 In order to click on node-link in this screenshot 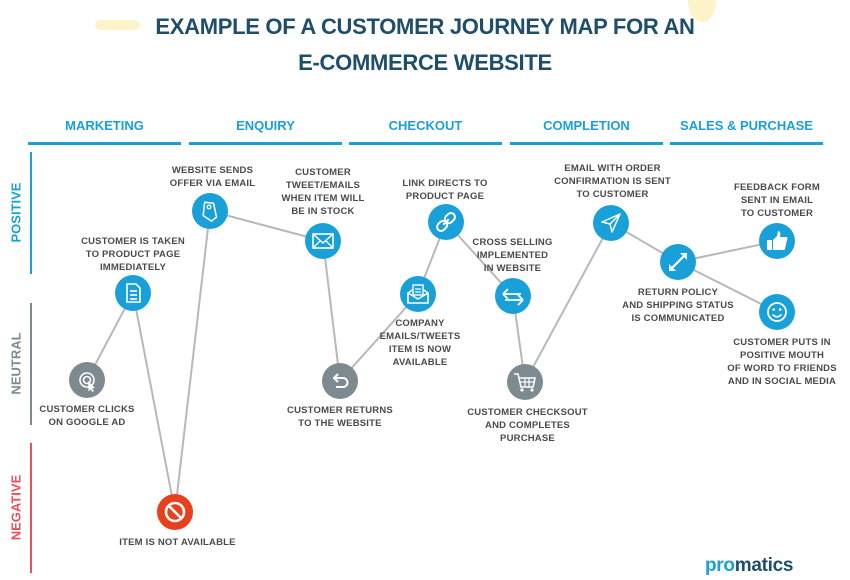, I will do `click(446, 222)`.